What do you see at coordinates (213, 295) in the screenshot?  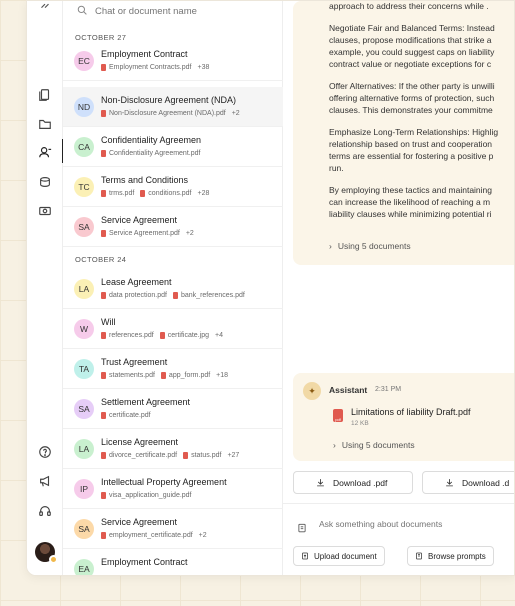 I see `file-name: bank_references.pdf` at bounding box center [213, 295].